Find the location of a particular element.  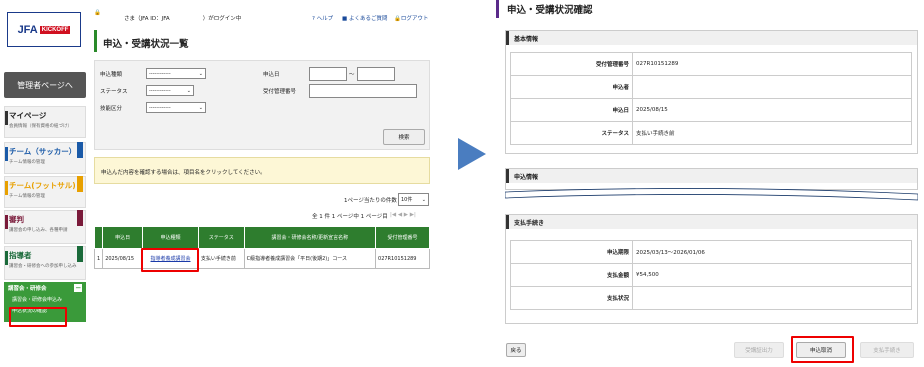

kv-key: ステータス is located at coordinates (571, 133).